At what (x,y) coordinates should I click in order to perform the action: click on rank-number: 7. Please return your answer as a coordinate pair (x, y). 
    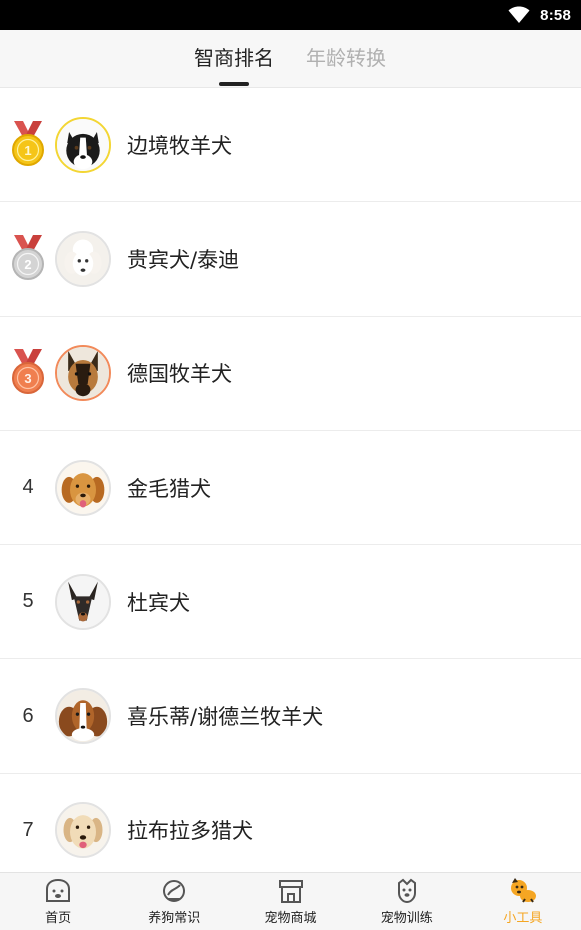
    Looking at the image, I should click on (28, 829).